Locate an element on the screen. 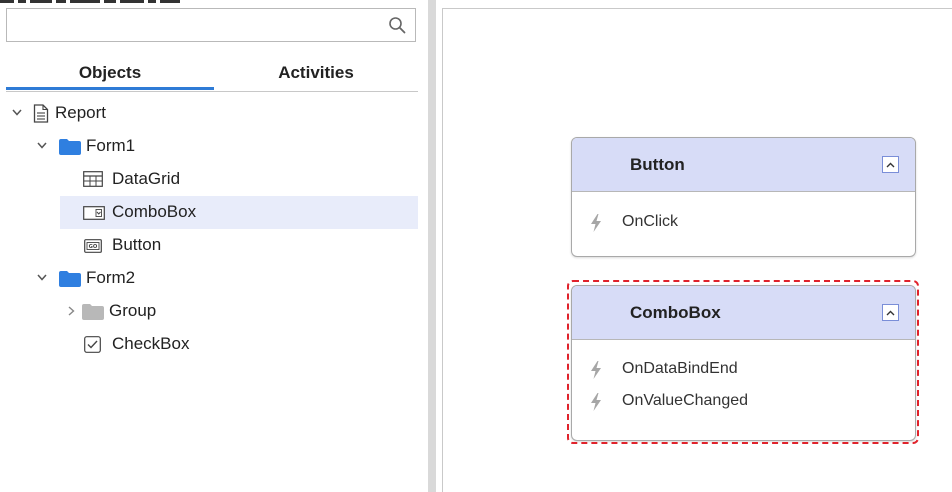 The image size is (952, 492). button-icon: GO is located at coordinates (93, 246).